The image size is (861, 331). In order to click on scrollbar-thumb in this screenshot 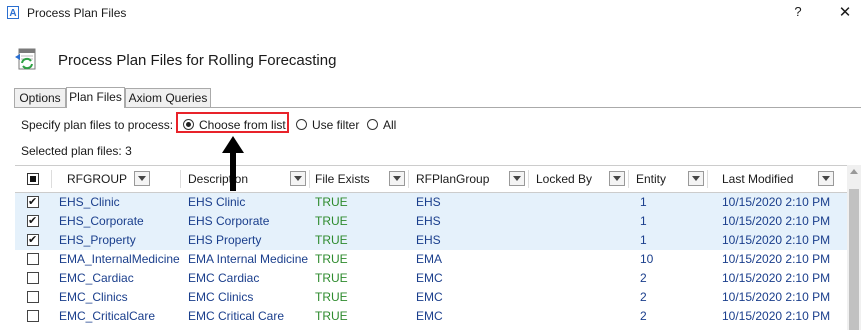, I will do `click(854, 259)`.